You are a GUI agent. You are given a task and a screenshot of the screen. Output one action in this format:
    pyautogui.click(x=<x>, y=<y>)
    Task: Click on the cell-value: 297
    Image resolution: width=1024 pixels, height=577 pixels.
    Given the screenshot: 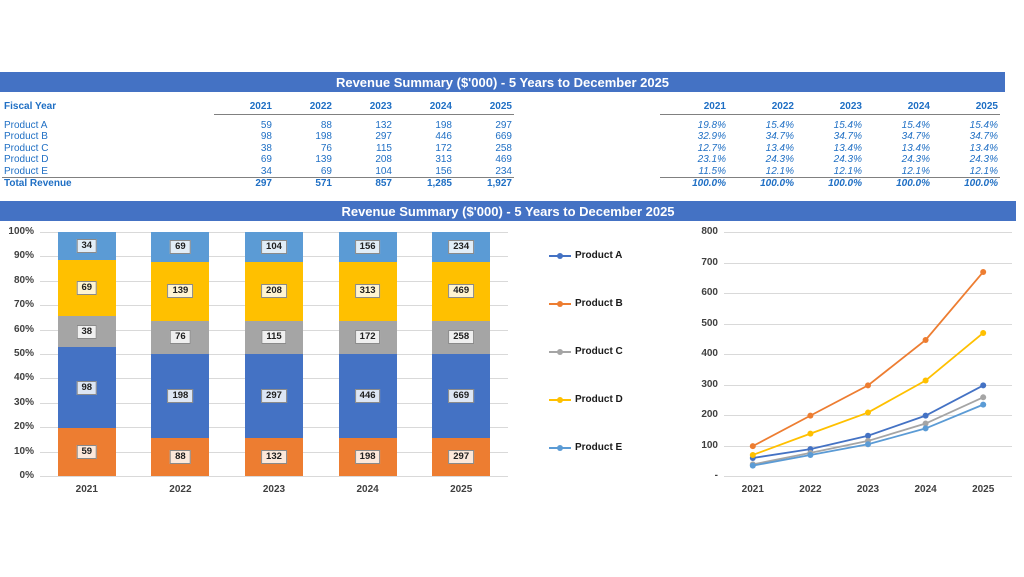 What is the action you would take?
    pyautogui.click(x=503, y=125)
    